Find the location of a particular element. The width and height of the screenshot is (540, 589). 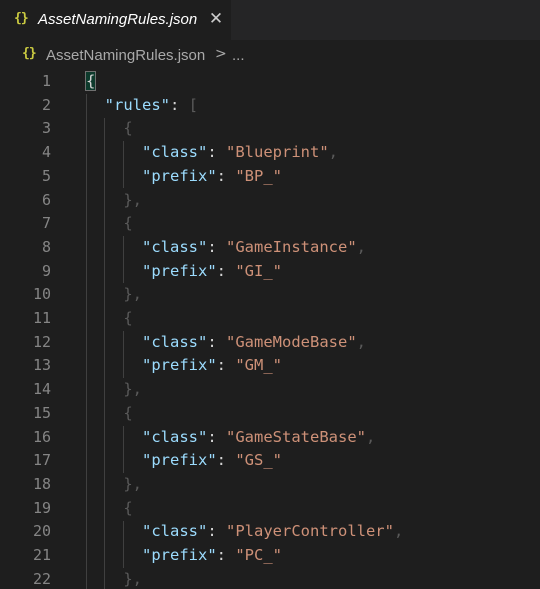

code-line: 19 { is located at coordinates (270, 509).